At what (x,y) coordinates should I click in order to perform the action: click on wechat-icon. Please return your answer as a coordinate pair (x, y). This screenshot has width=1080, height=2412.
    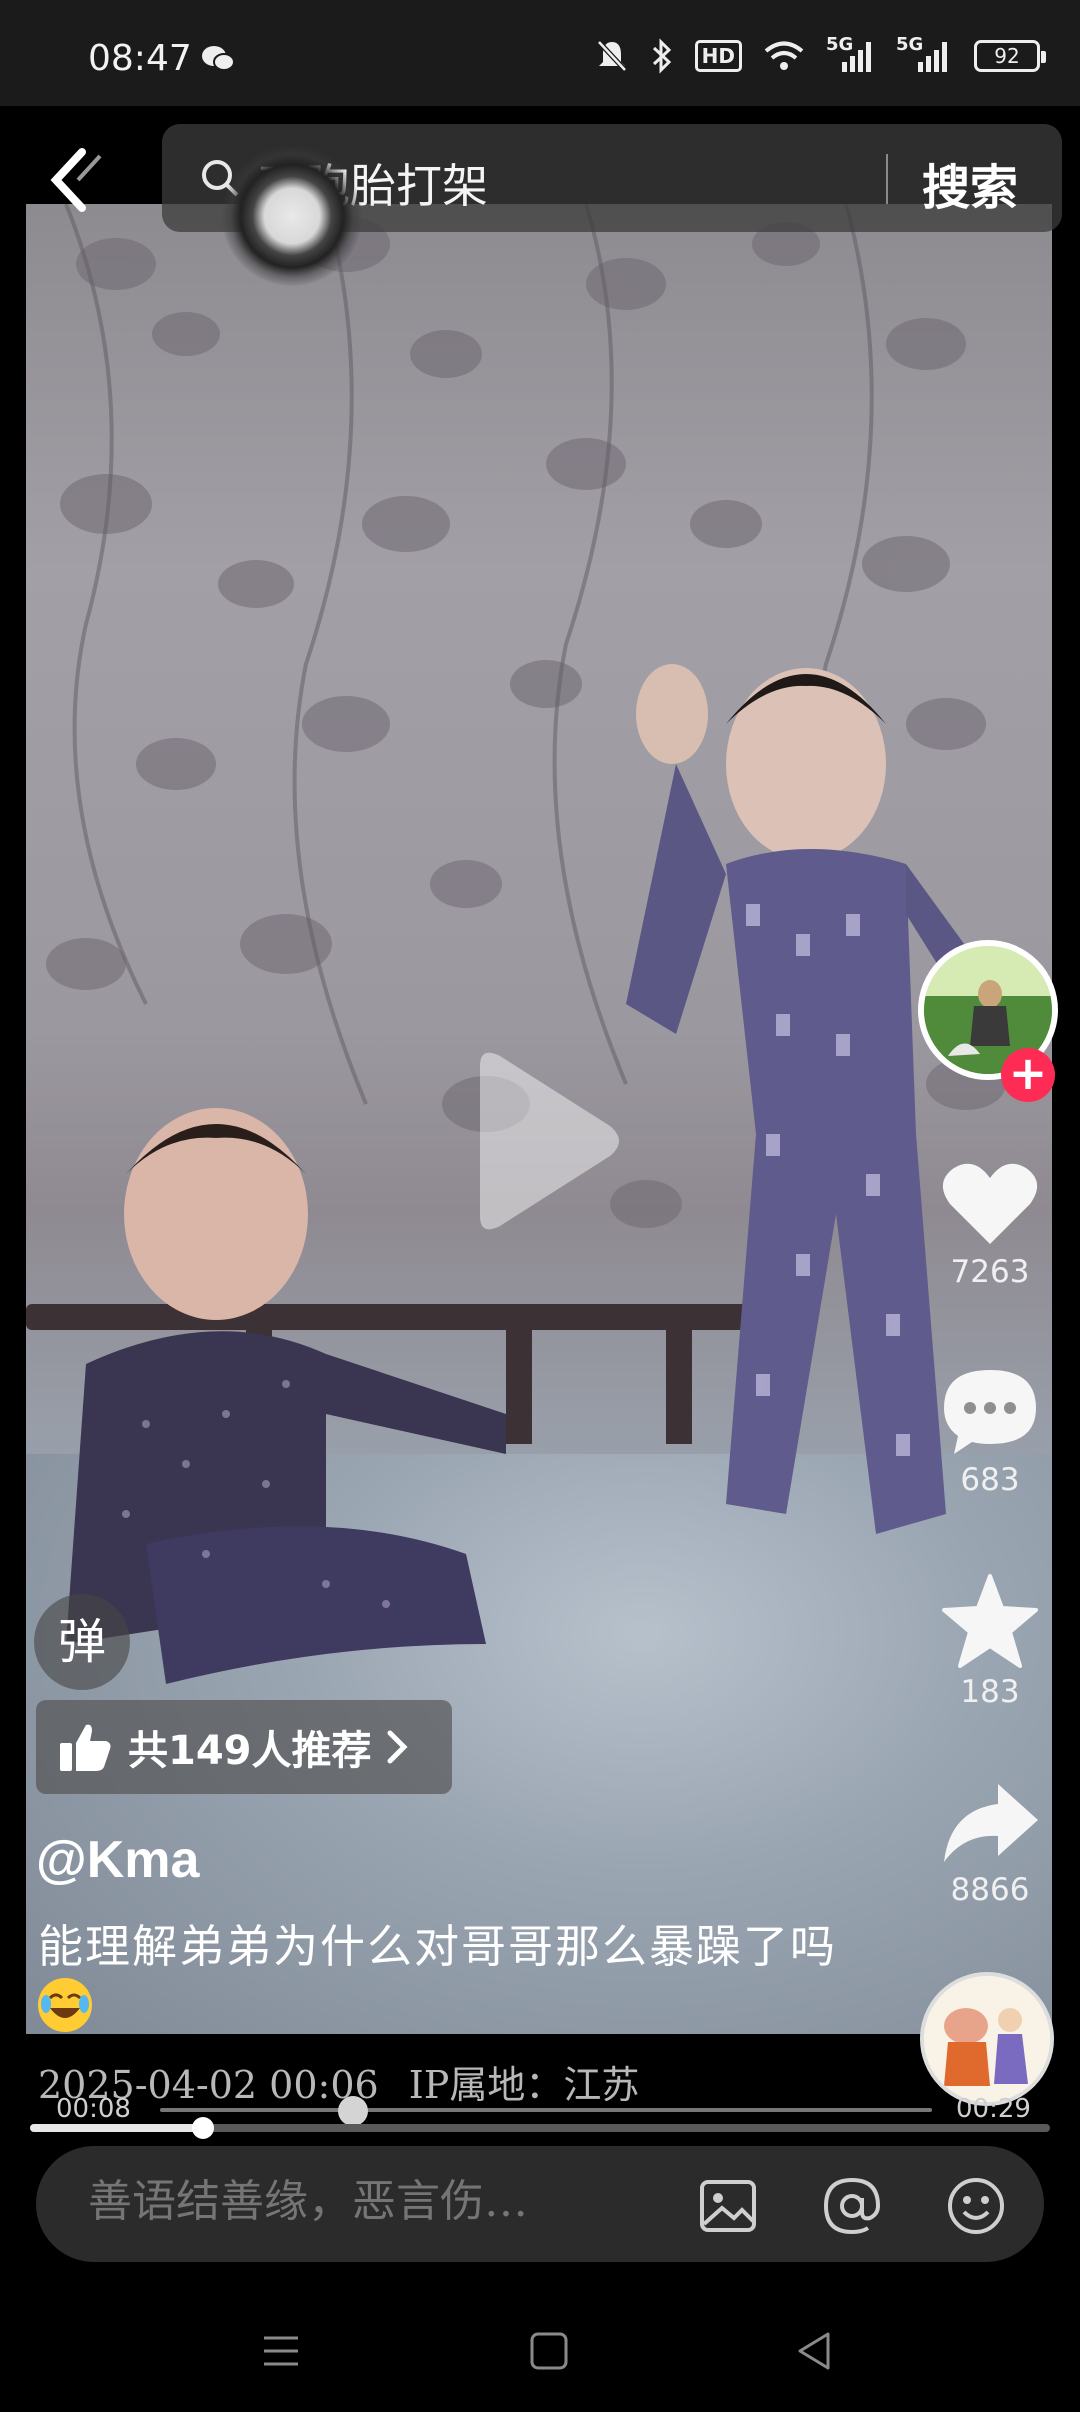
    Looking at the image, I should click on (218, 58).